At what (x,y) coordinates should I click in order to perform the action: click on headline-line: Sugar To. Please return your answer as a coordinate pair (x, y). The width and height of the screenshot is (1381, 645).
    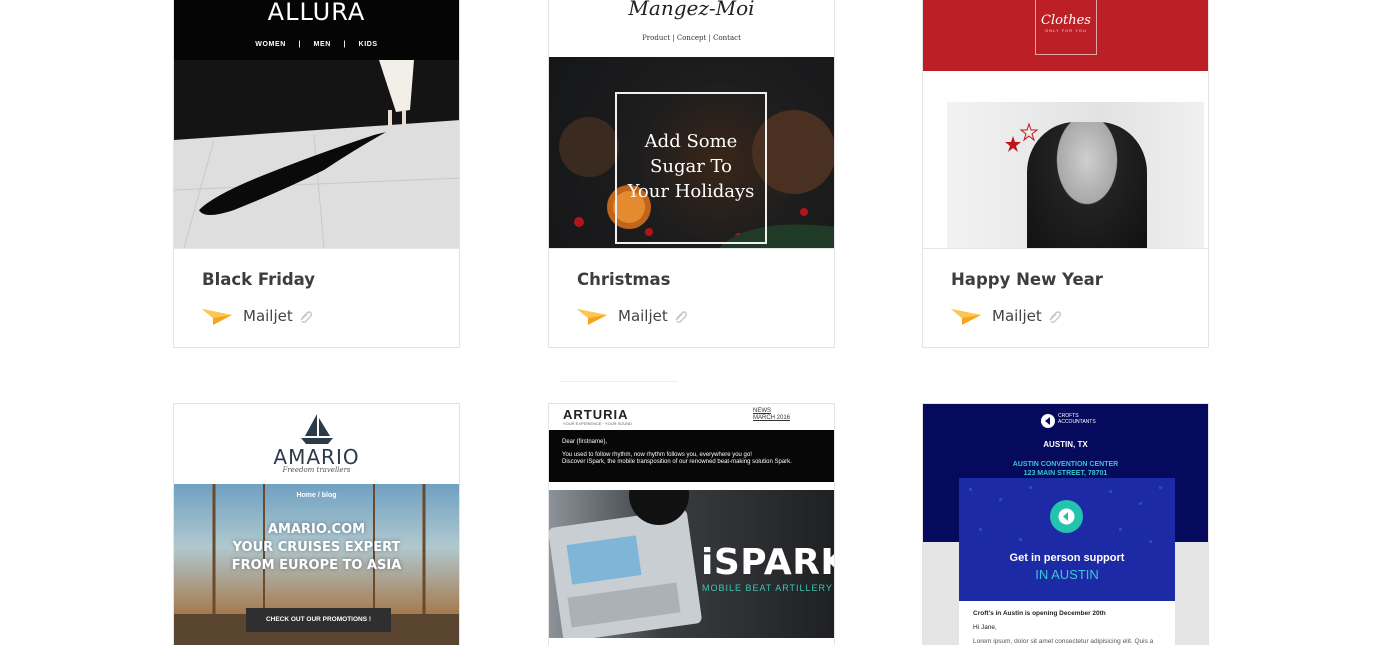
    Looking at the image, I should click on (691, 166).